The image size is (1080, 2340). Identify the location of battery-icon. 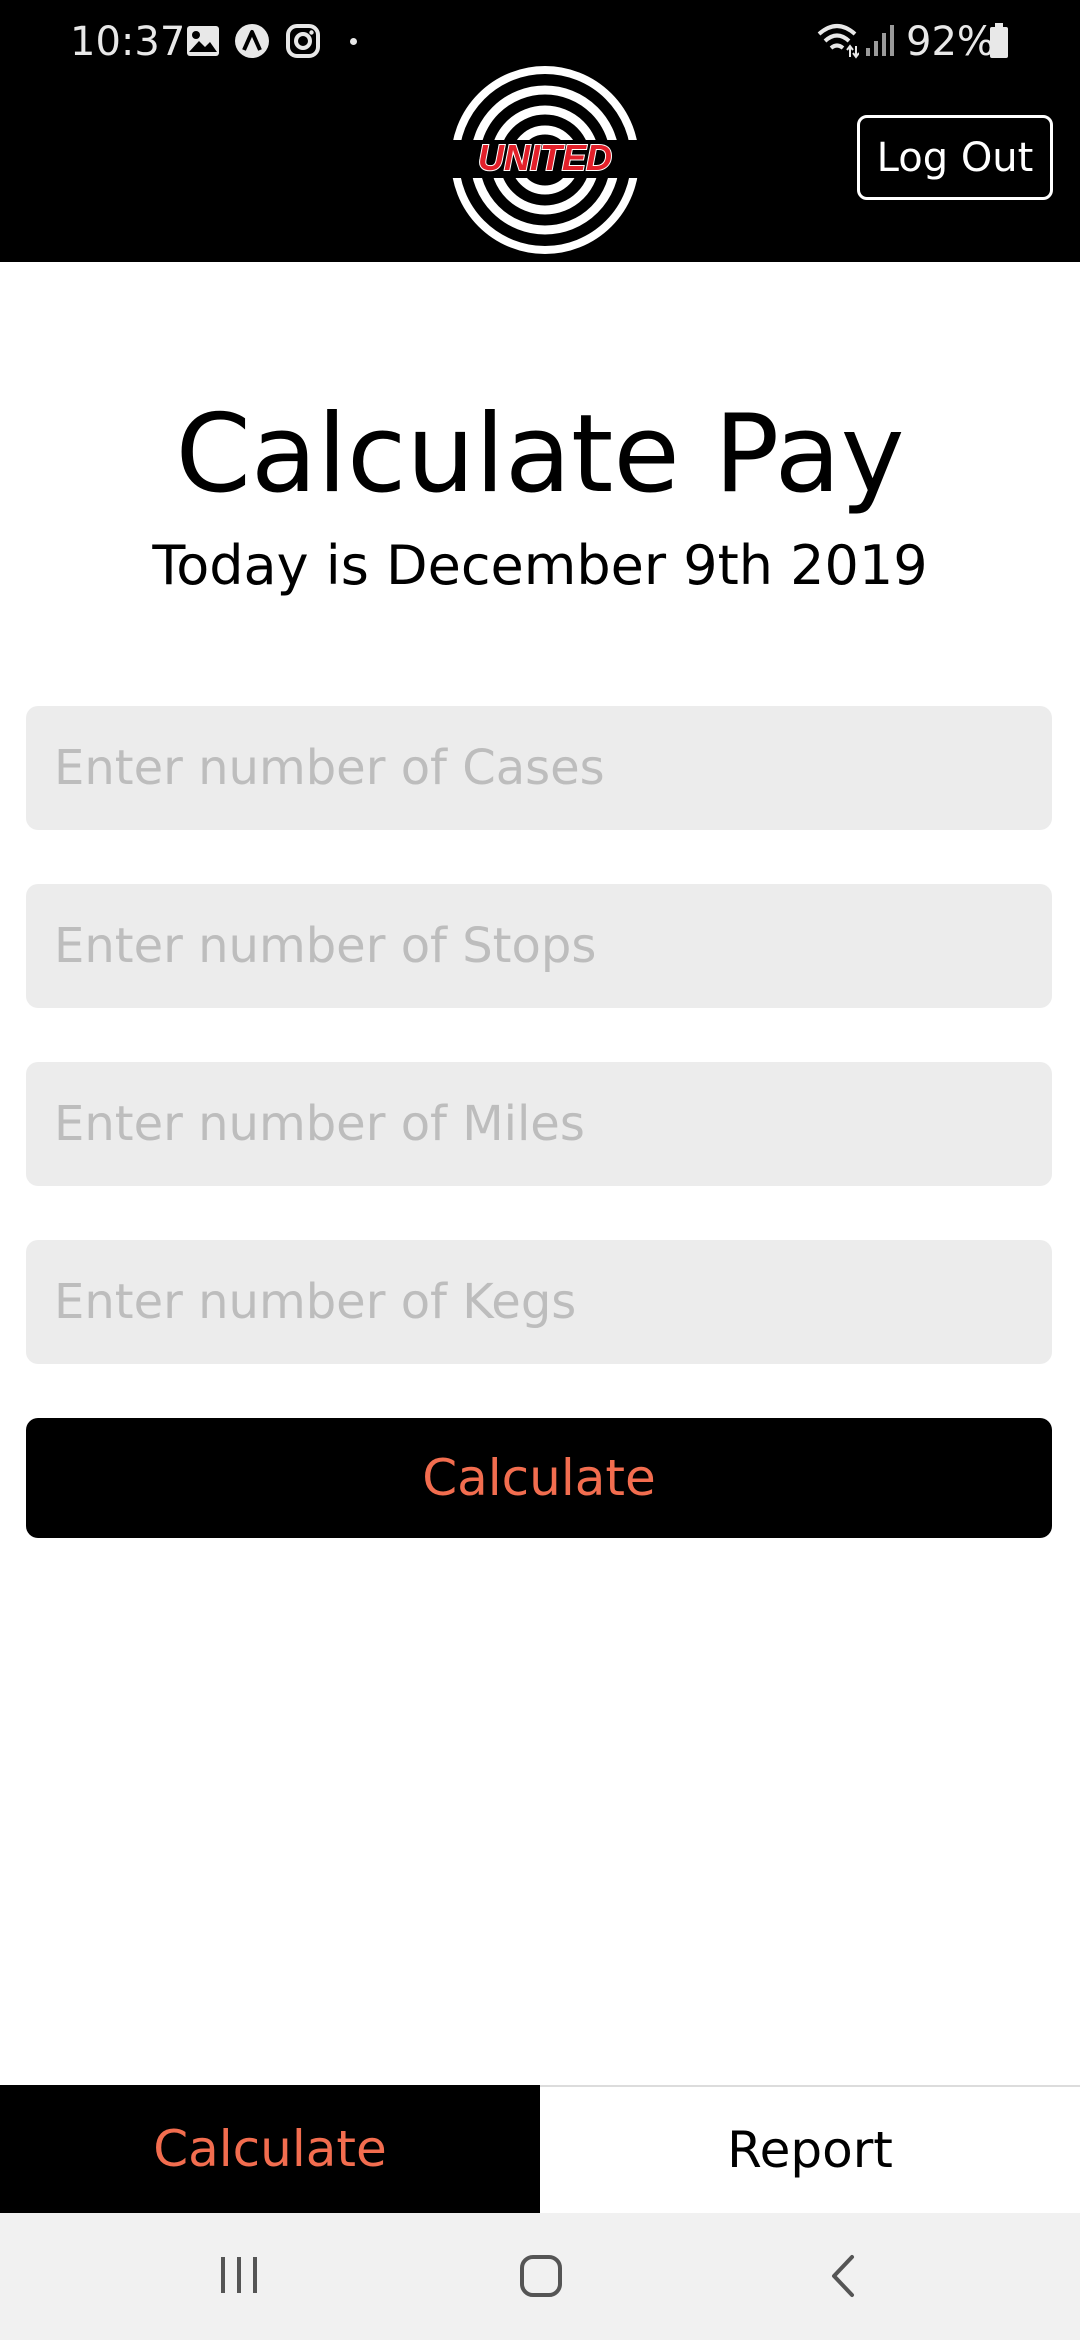
(999, 40).